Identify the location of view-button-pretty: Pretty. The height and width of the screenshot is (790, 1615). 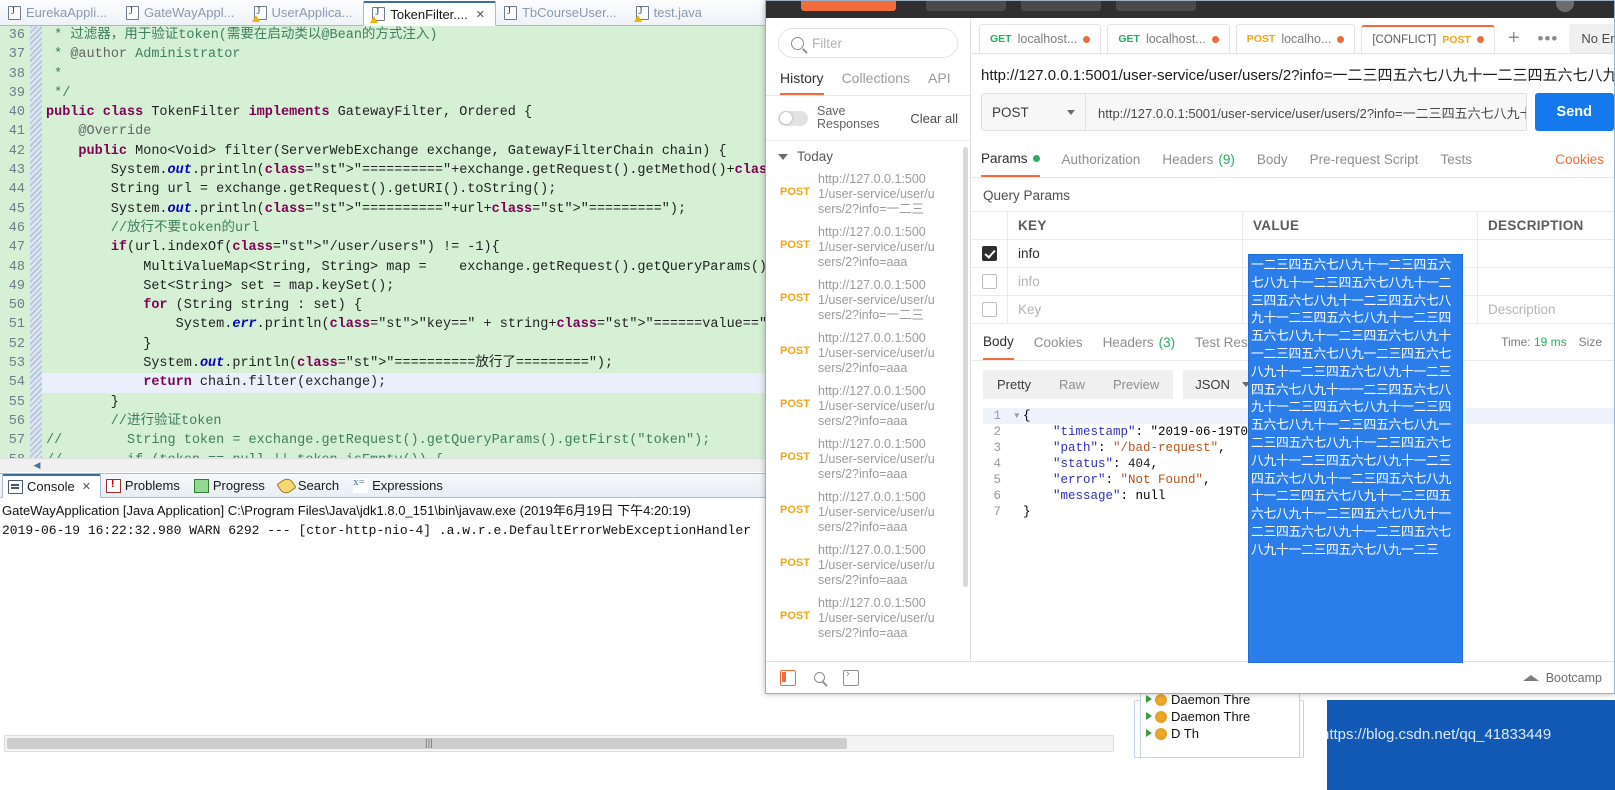
(1014, 384).